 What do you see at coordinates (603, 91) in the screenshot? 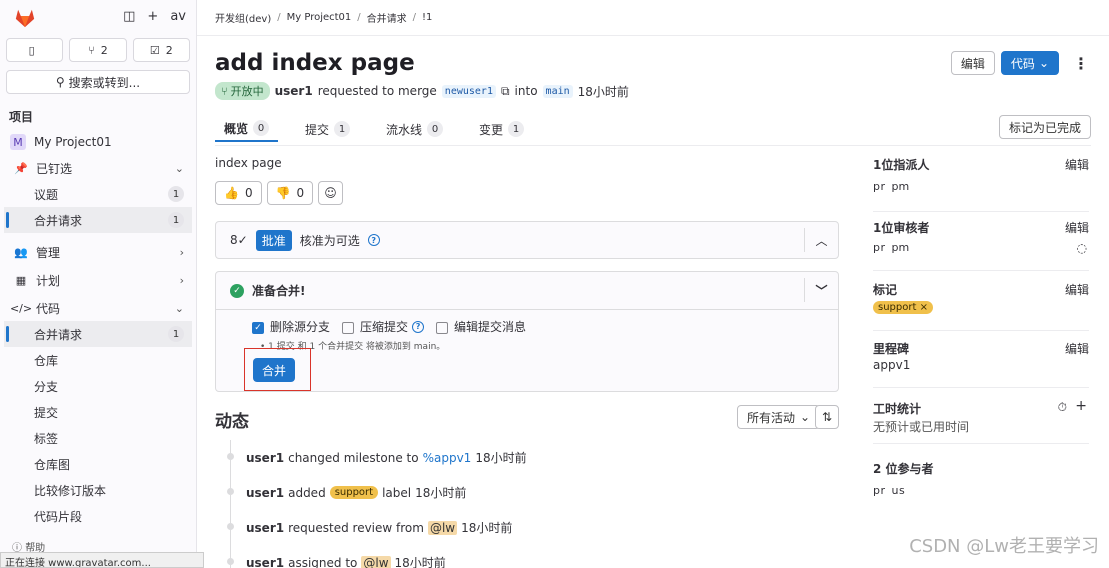
I see `mr-time: 18小时前` at bounding box center [603, 91].